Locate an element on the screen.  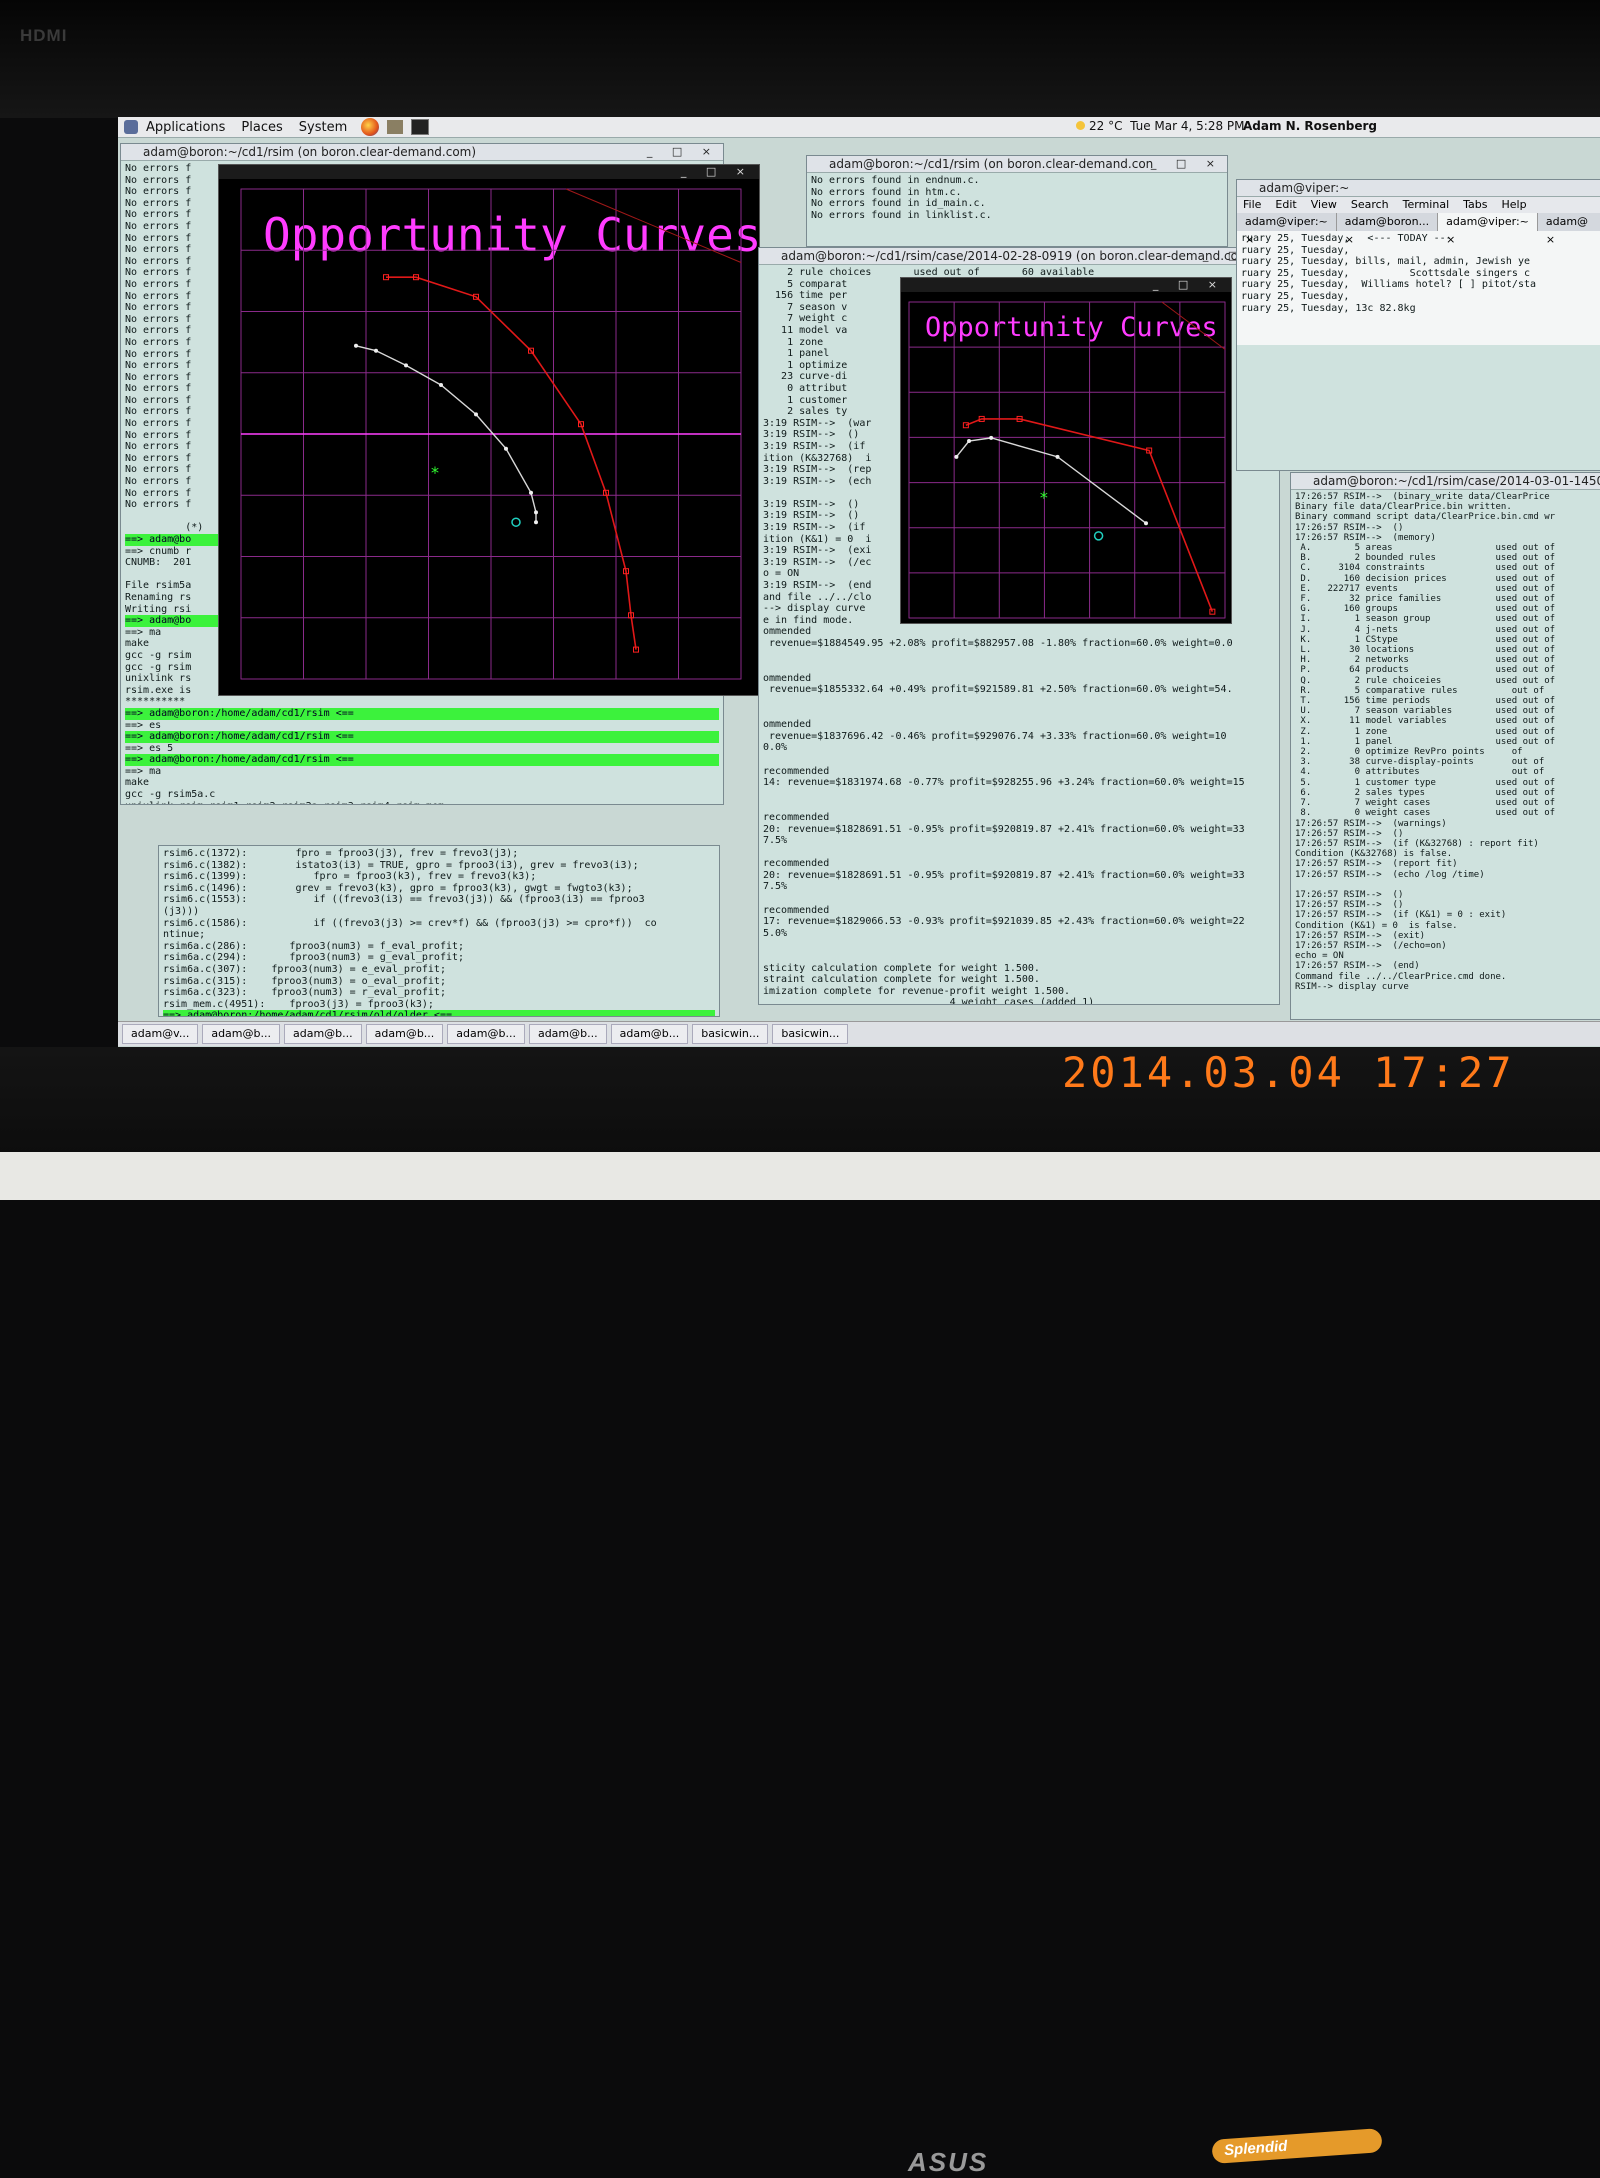
terminal-line: Z. 1 zone used out of is located at coordinates (1425, 731).